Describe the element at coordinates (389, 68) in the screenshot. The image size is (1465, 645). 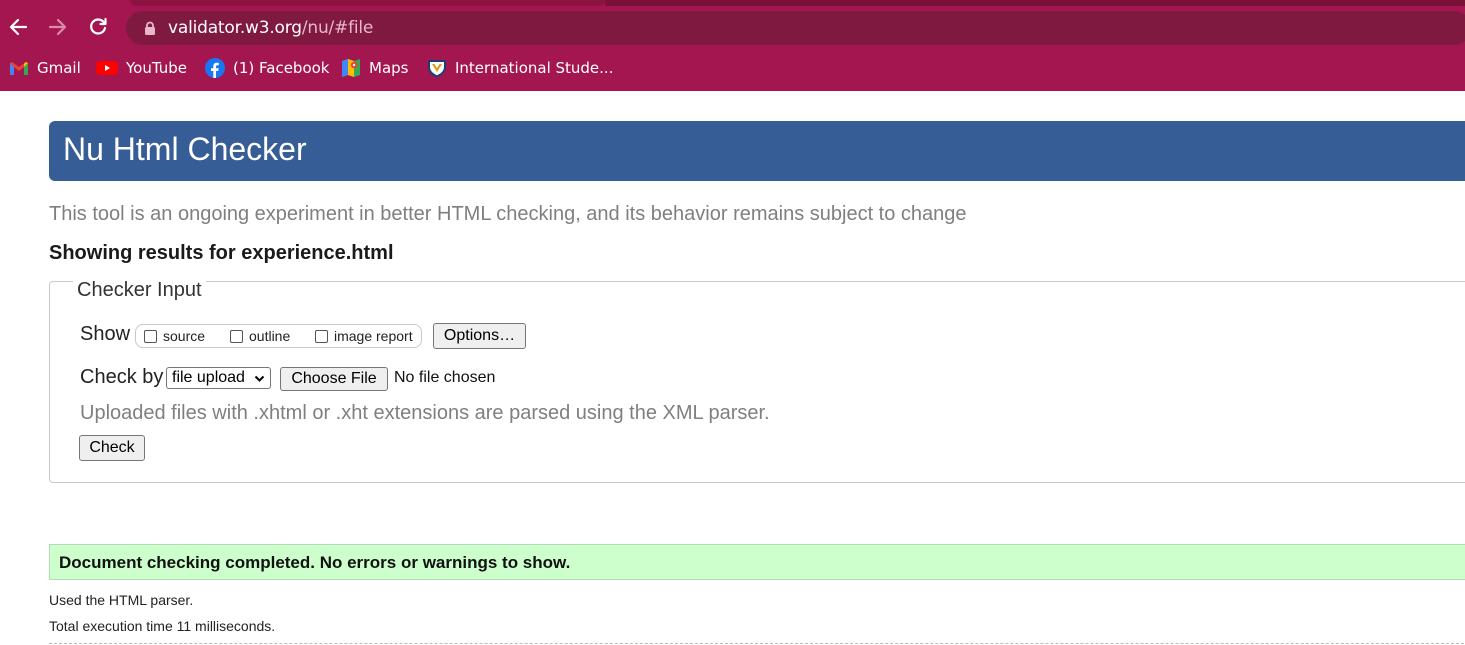
I see `bookmark-label: Maps` at that location.